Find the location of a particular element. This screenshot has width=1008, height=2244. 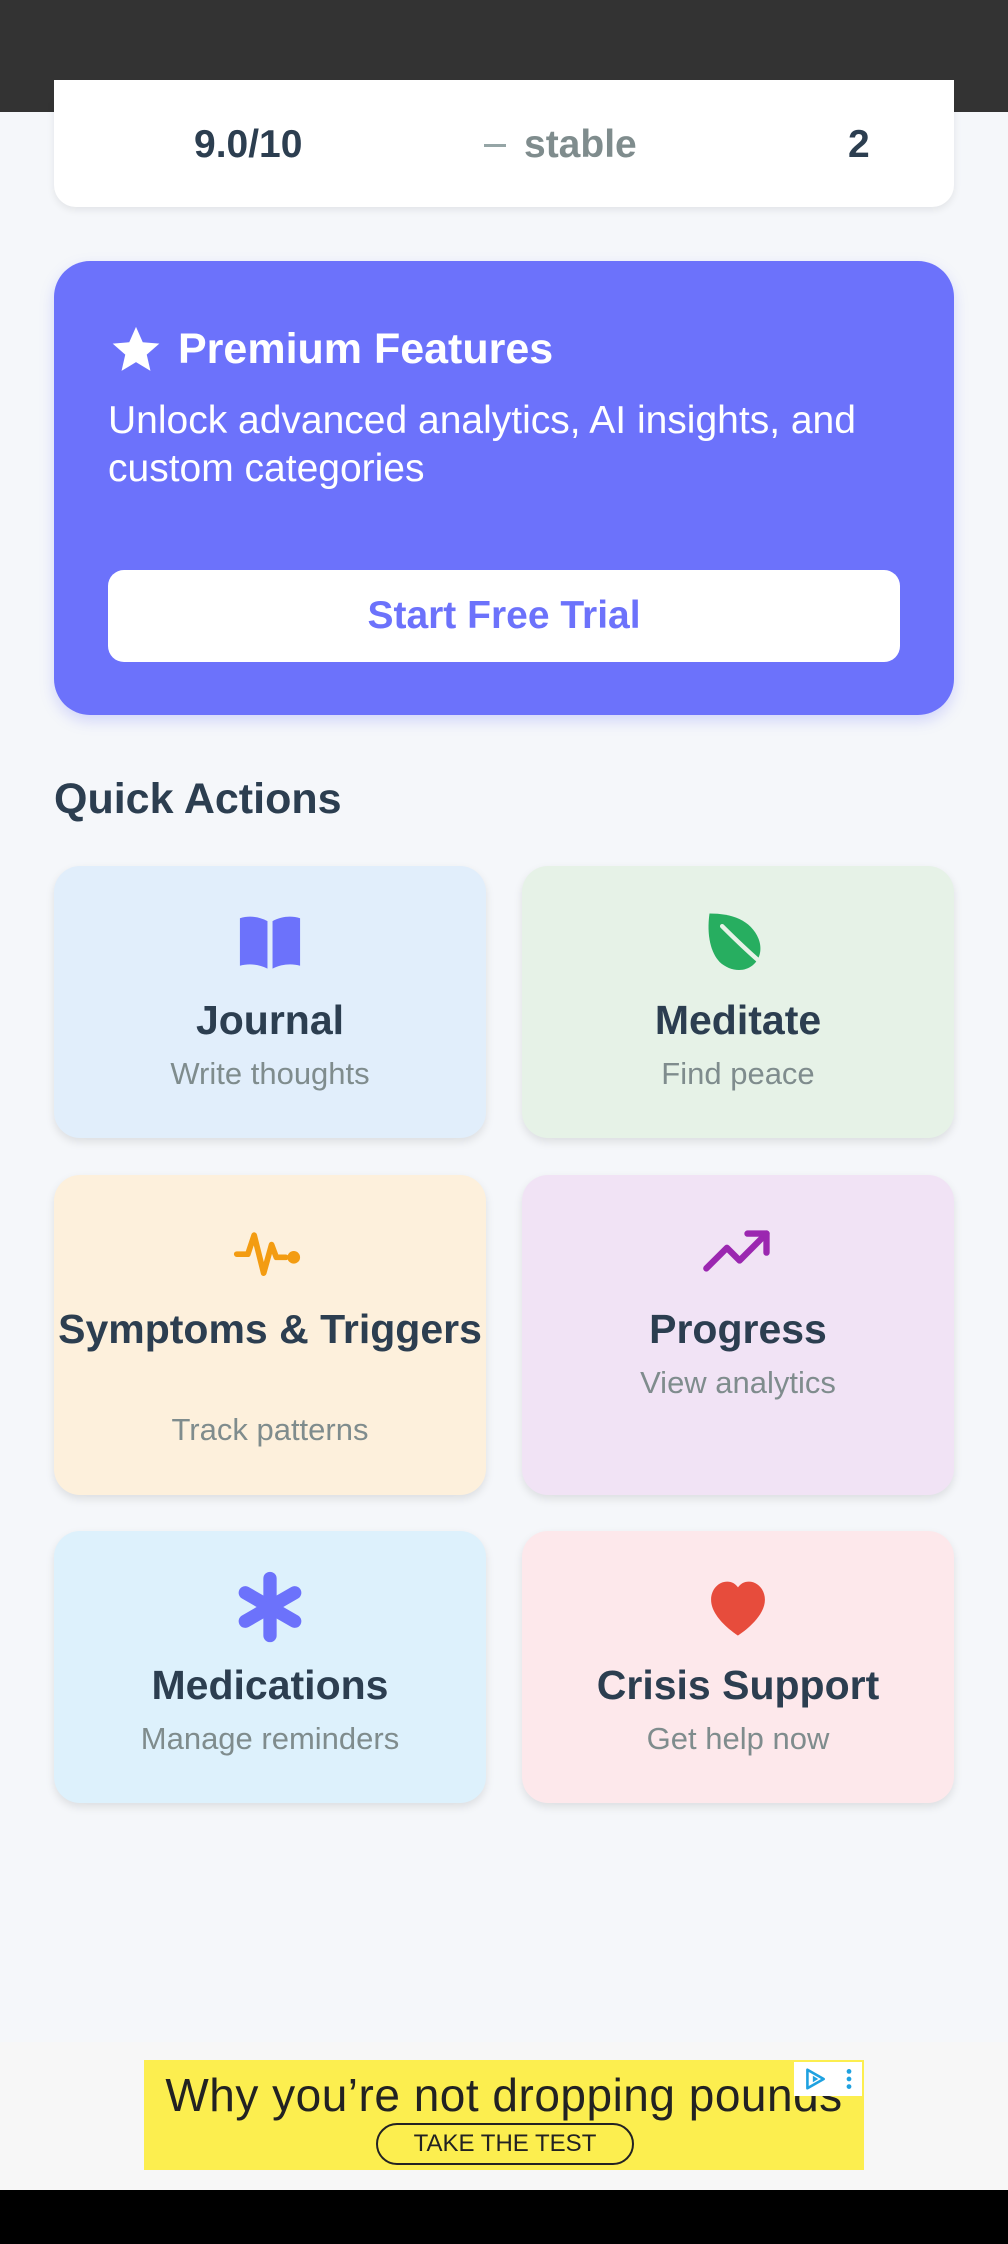

quick-action-journal: Journal Write thoughts is located at coordinates (270, 1002).